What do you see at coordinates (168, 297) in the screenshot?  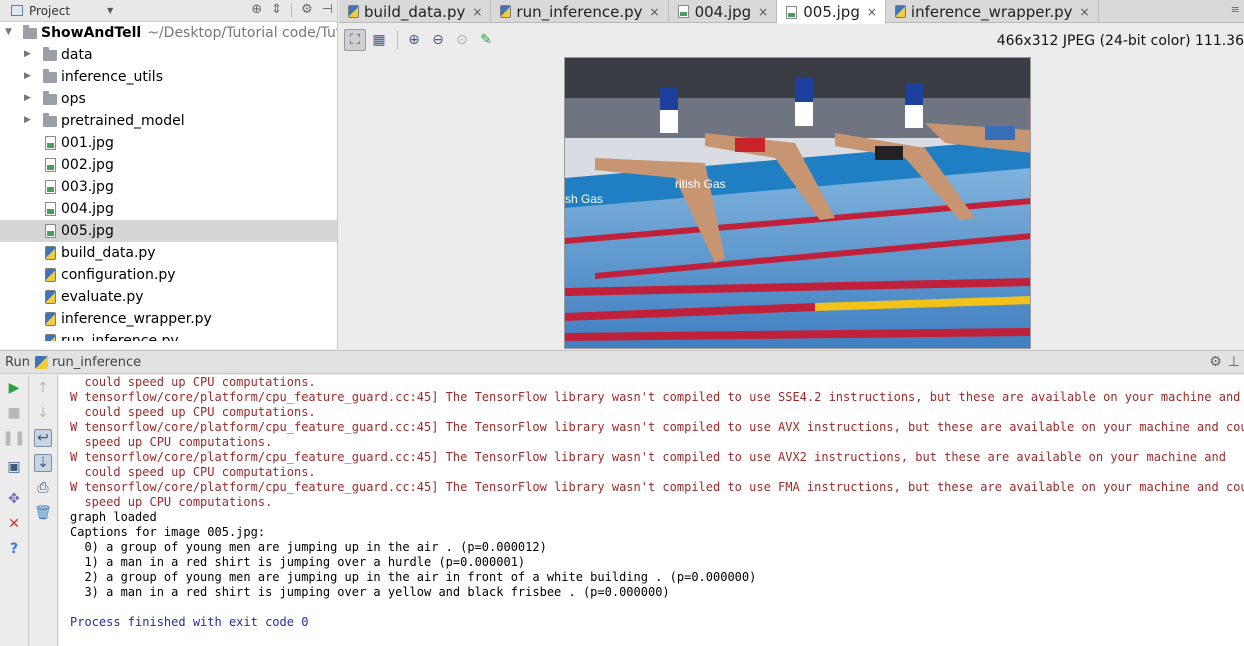 I see `tree-item-evaluate-py: evaluate.py` at bounding box center [168, 297].